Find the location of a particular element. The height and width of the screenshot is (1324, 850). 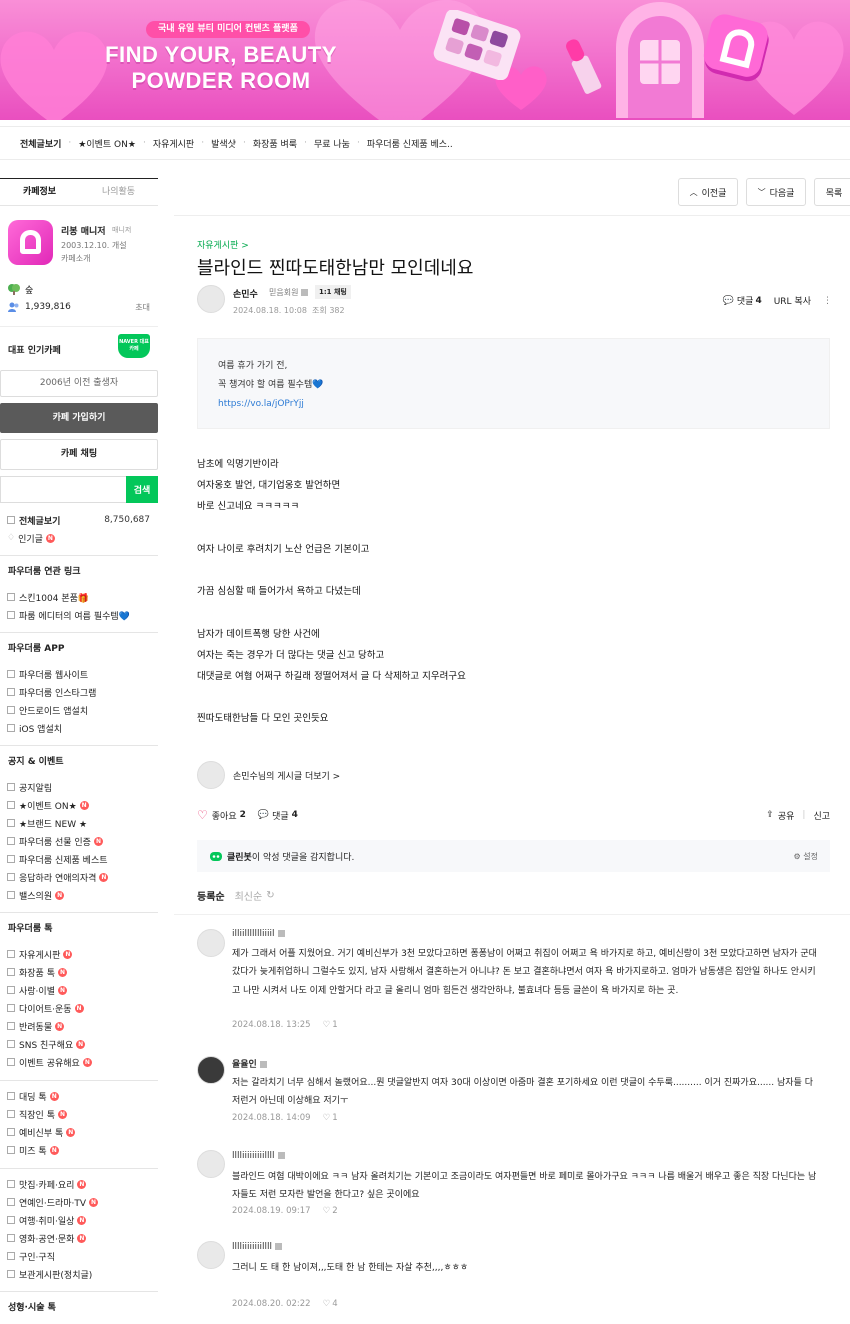

sidebar-menu-item: 공지알림 is located at coordinates (79, 787).